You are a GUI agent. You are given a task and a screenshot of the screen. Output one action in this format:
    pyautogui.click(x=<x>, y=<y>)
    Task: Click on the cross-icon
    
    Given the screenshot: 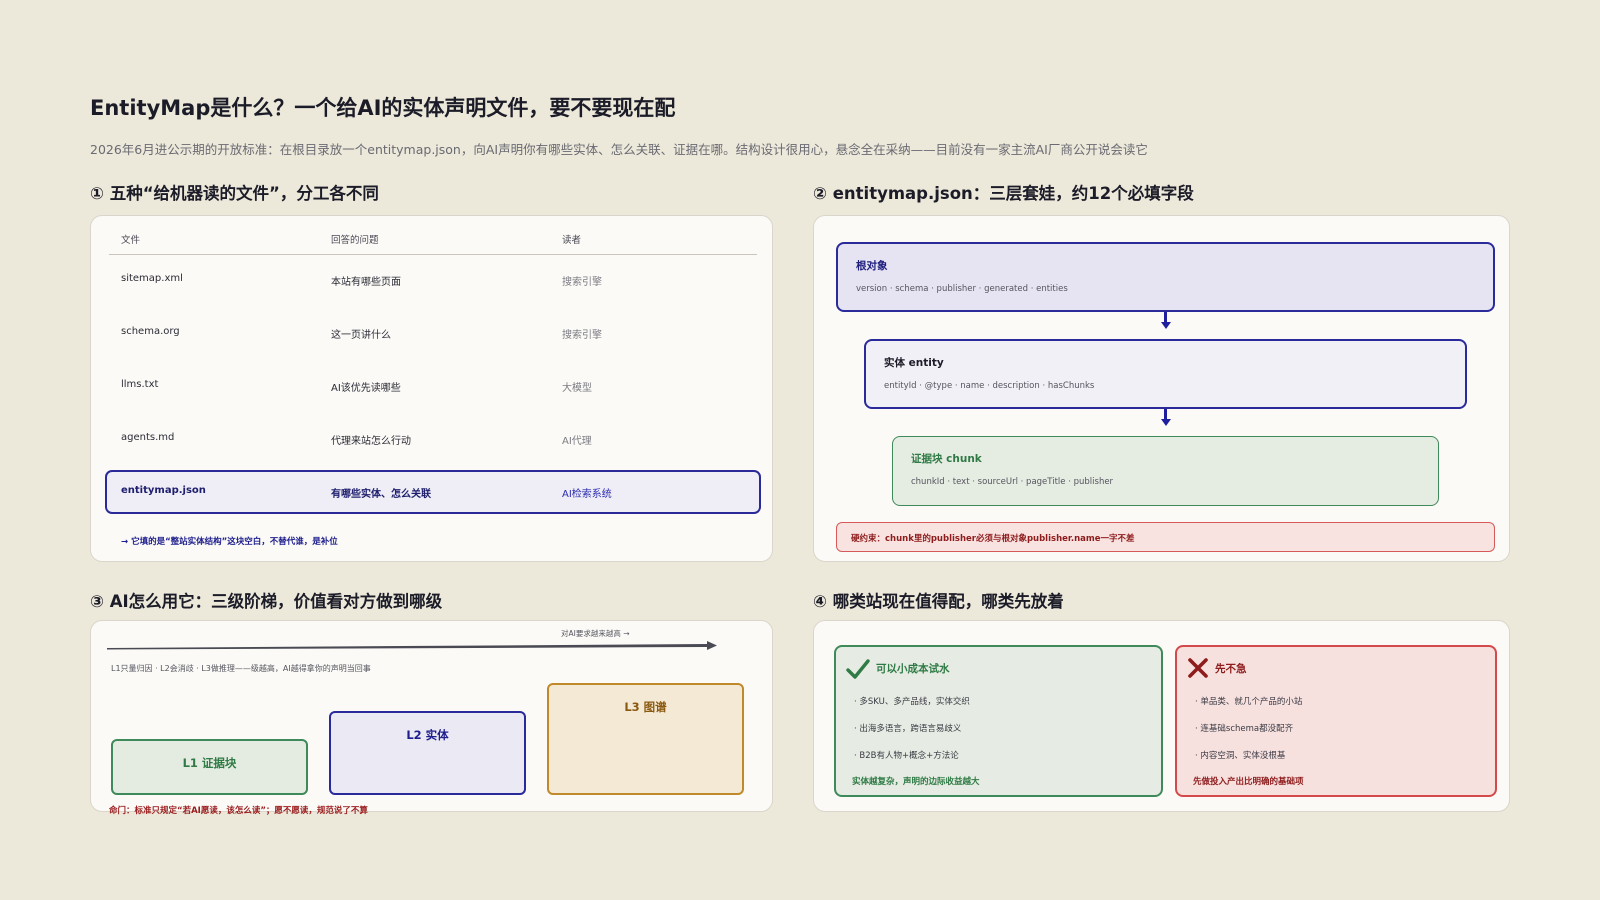 What is the action you would take?
    pyautogui.click(x=1198, y=668)
    